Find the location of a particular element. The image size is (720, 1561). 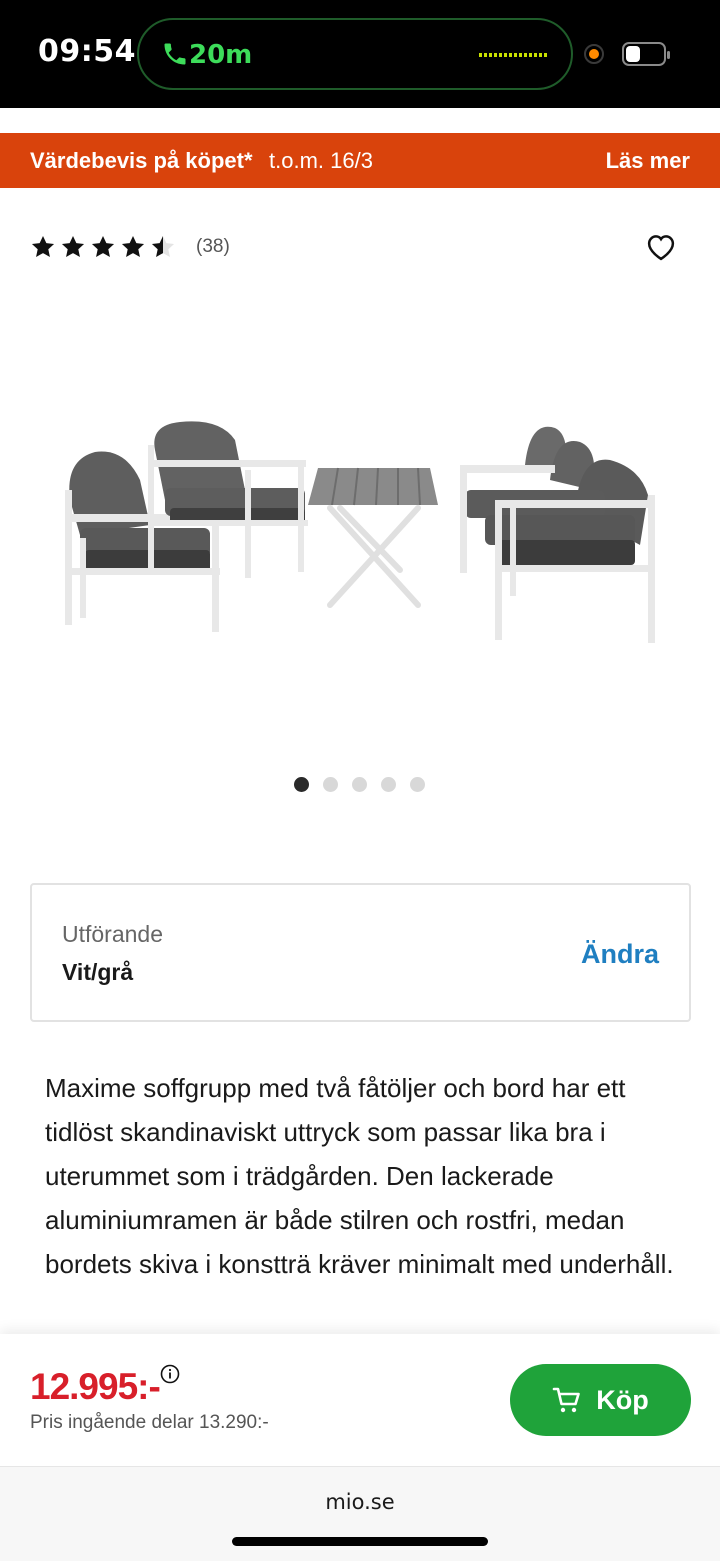

price-components: Pris ingående delar 13.290:- is located at coordinates (149, 1422).